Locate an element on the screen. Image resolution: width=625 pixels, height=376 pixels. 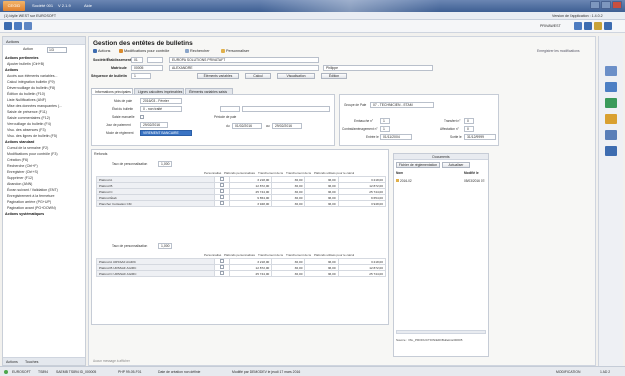
mois-field: 2016/03 - Février is located at coordinates (161, 101).